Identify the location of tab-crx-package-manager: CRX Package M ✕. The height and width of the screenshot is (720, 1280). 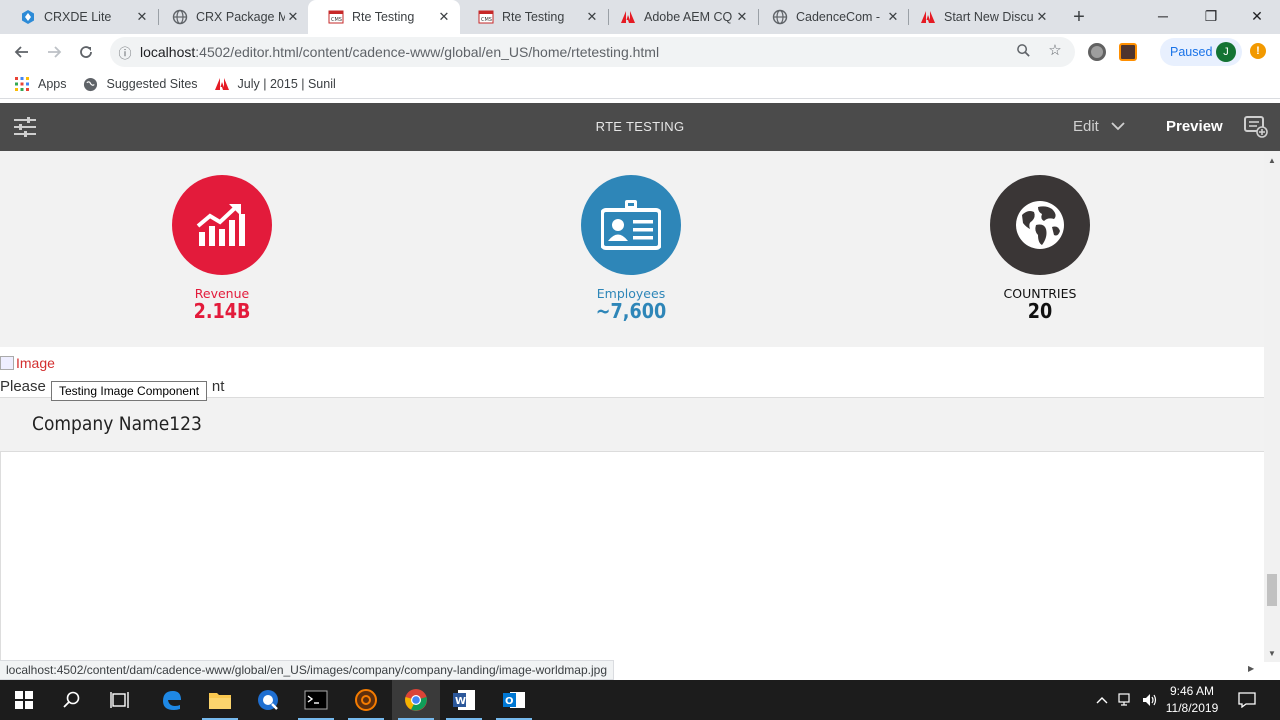
(230, 17).